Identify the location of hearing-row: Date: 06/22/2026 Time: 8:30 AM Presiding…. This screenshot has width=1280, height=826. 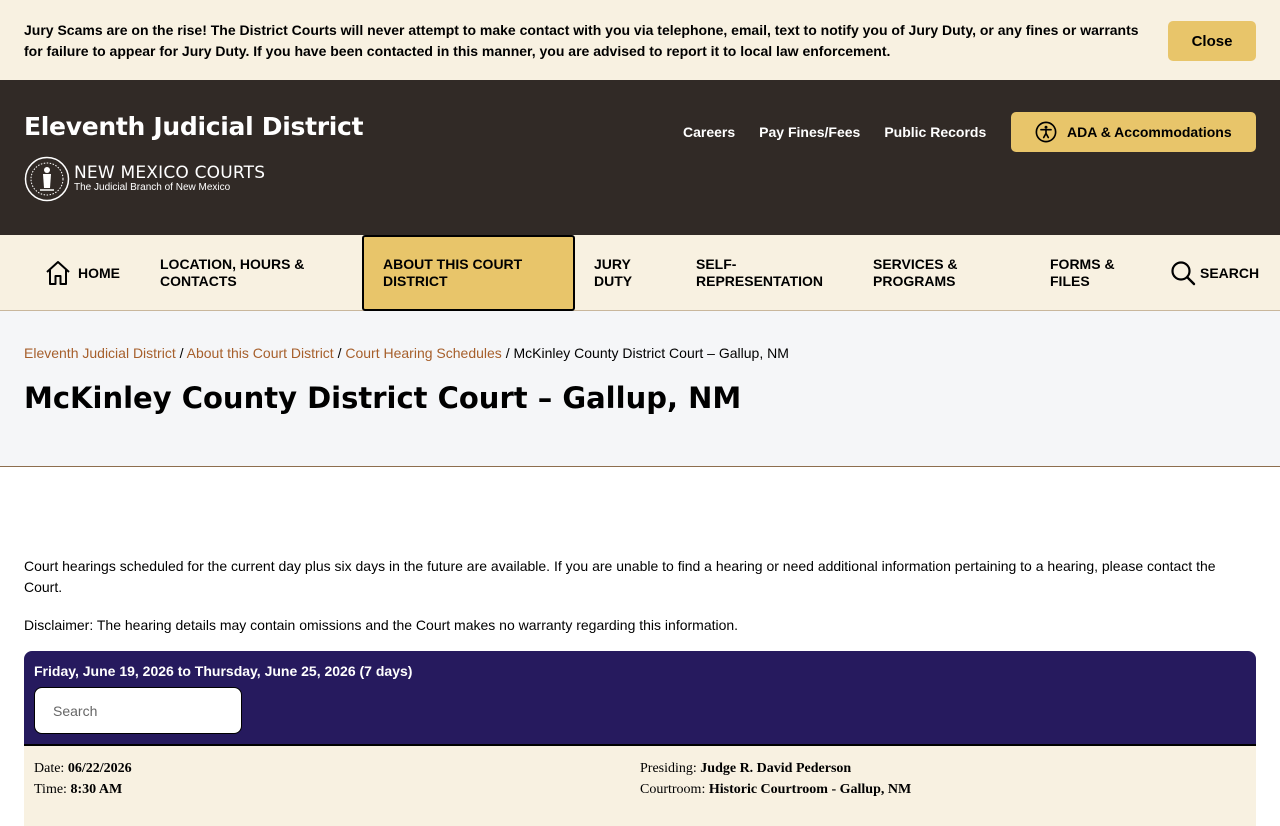
(640, 786).